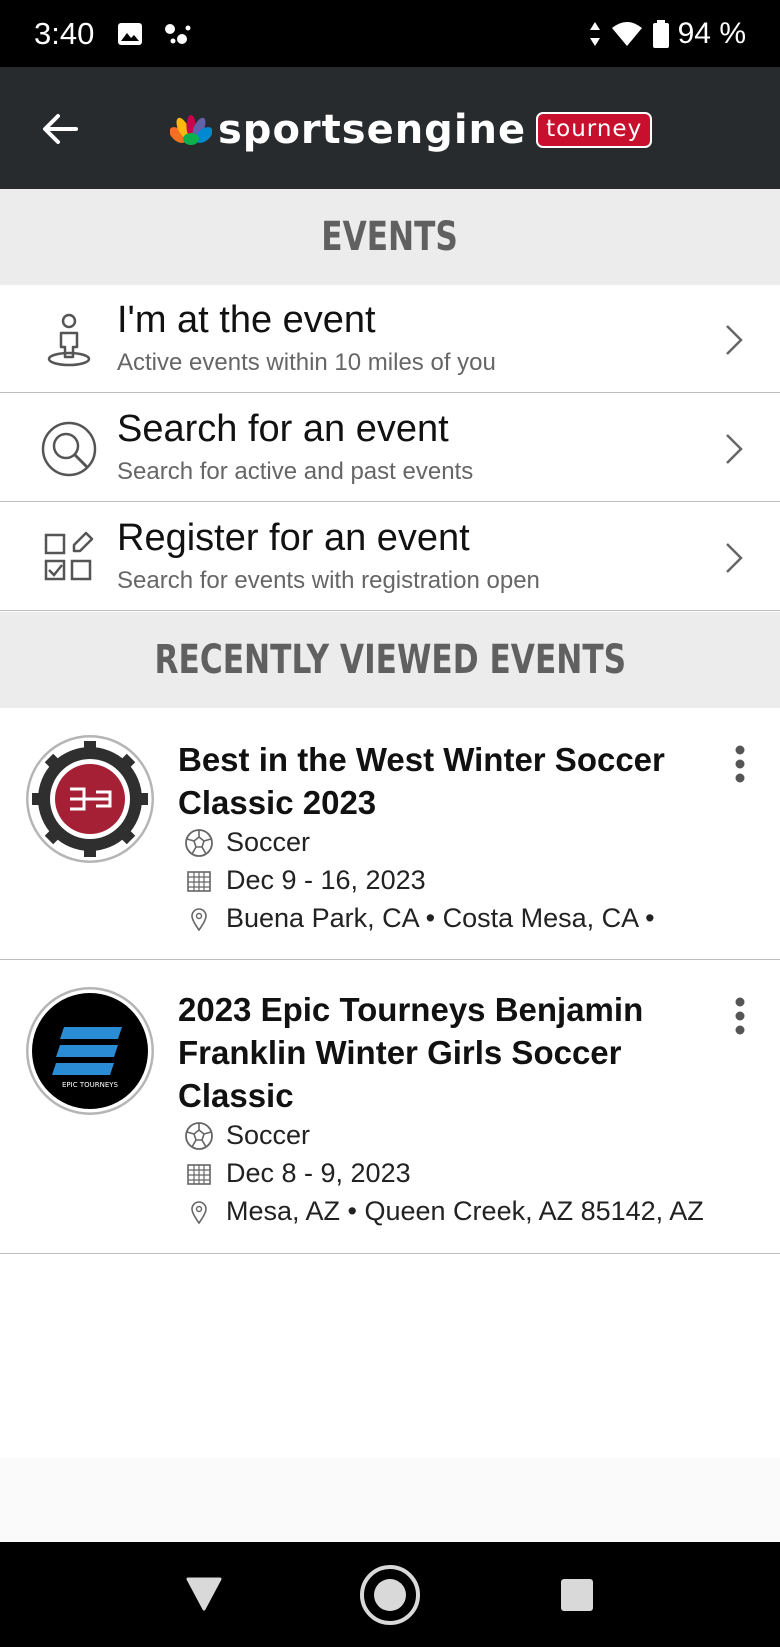 The height and width of the screenshot is (1647, 780). What do you see at coordinates (400, 1052) in the screenshot?
I see `event-title-line: Franklin Winter Girls Soccer` at bounding box center [400, 1052].